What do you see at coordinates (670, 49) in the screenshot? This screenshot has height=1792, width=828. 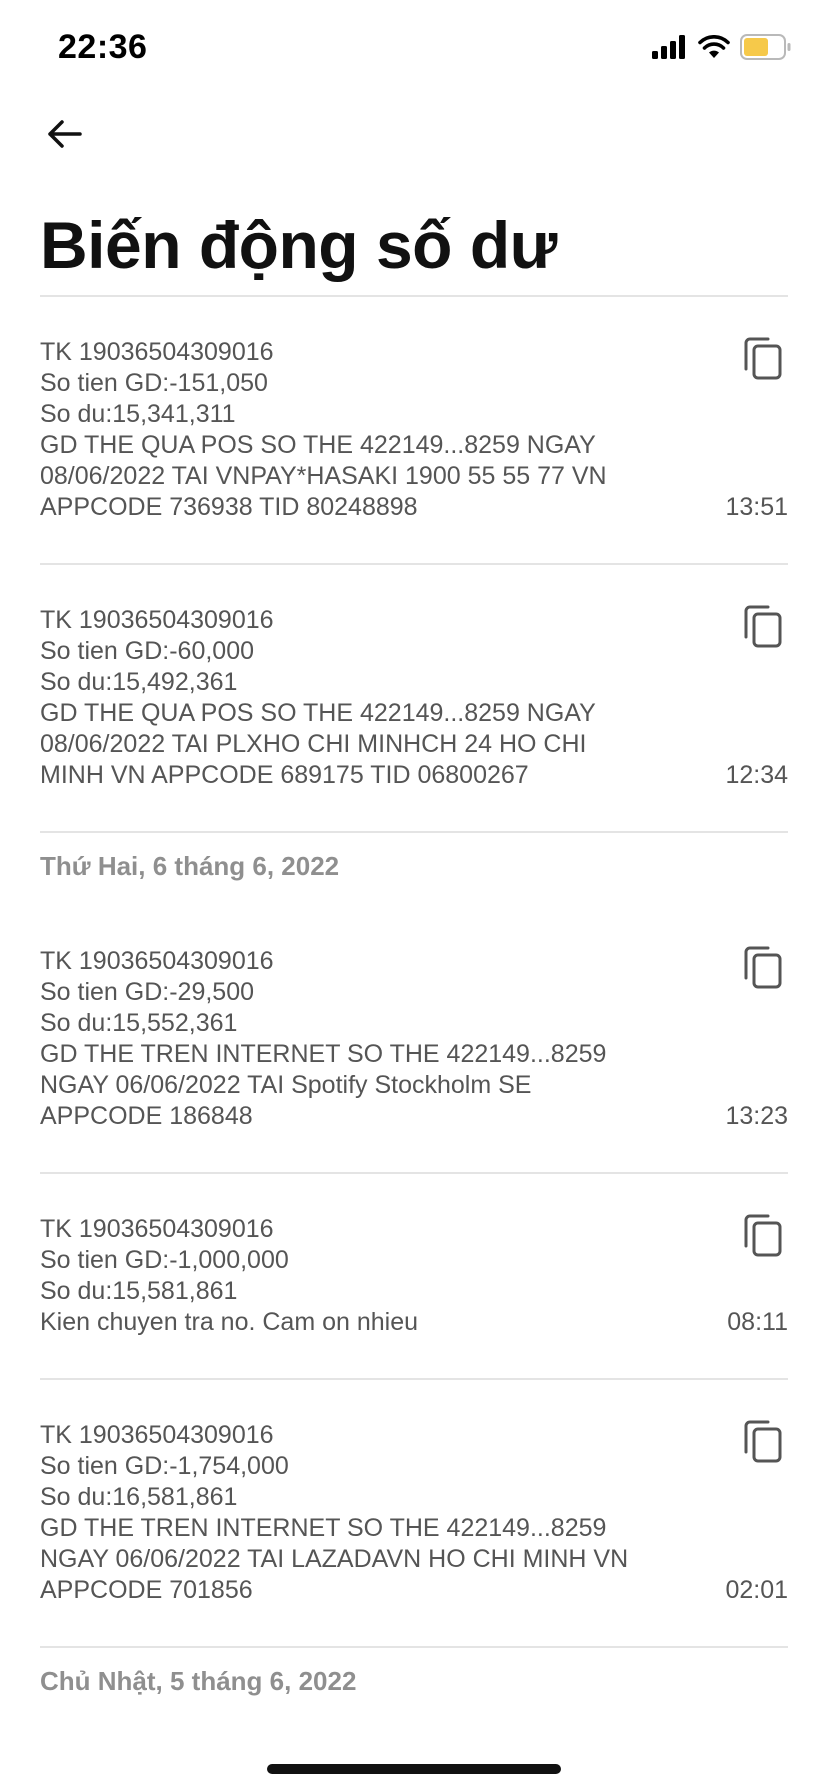 I see `cellular-signal-icon` at bounding box center [670, 49].